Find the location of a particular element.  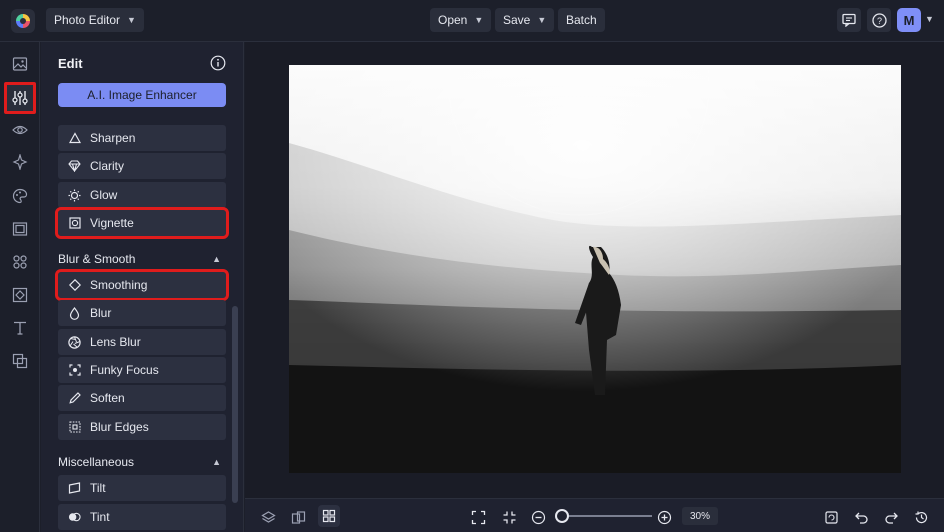

menu-item-label: Vignette is located at coordinates (112, 223).